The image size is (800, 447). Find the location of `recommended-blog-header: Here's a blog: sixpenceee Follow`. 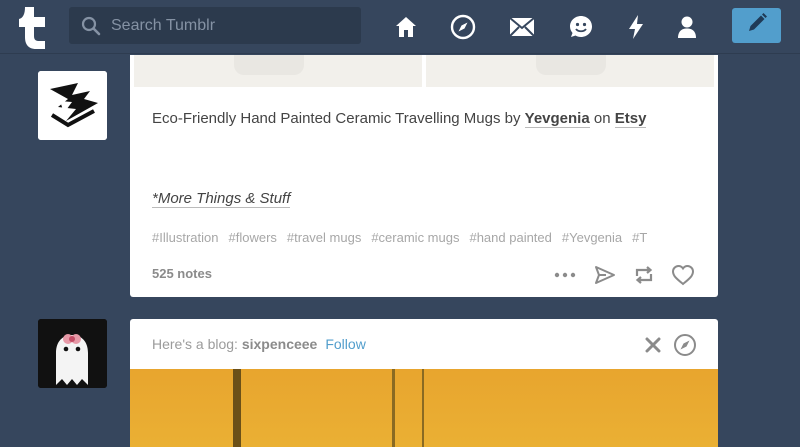

recommended-blog-header: Here's a blog: sixpenceee Follow is located at coordinates (424, 344).